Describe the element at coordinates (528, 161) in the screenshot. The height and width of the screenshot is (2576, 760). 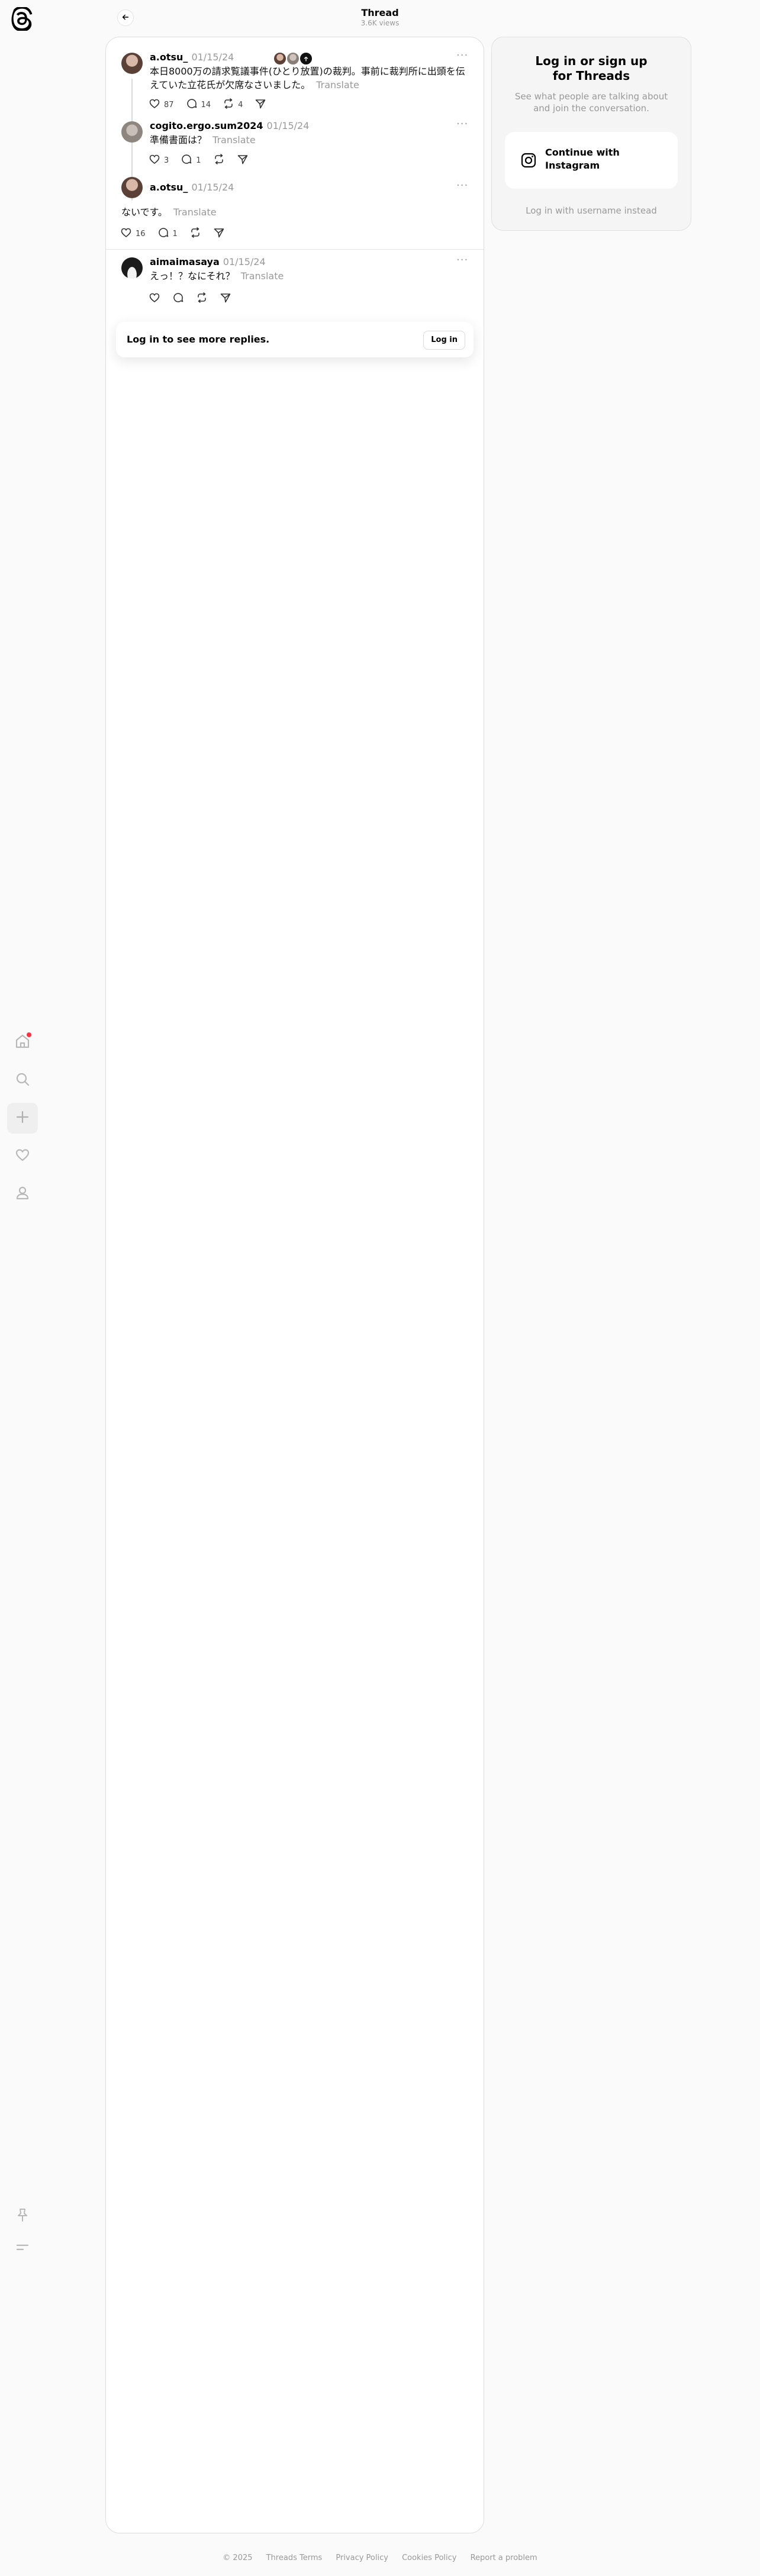
I see `instagram-icon` at that location.